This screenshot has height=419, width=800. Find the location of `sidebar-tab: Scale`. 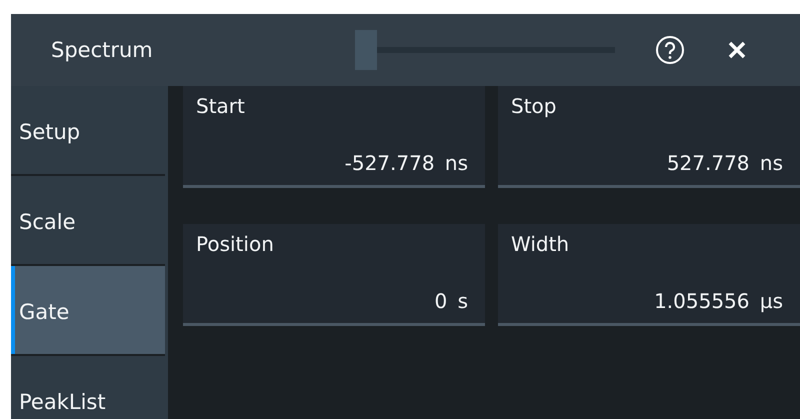

sidebar-tab: Scale is located at coordinates (88, 220).